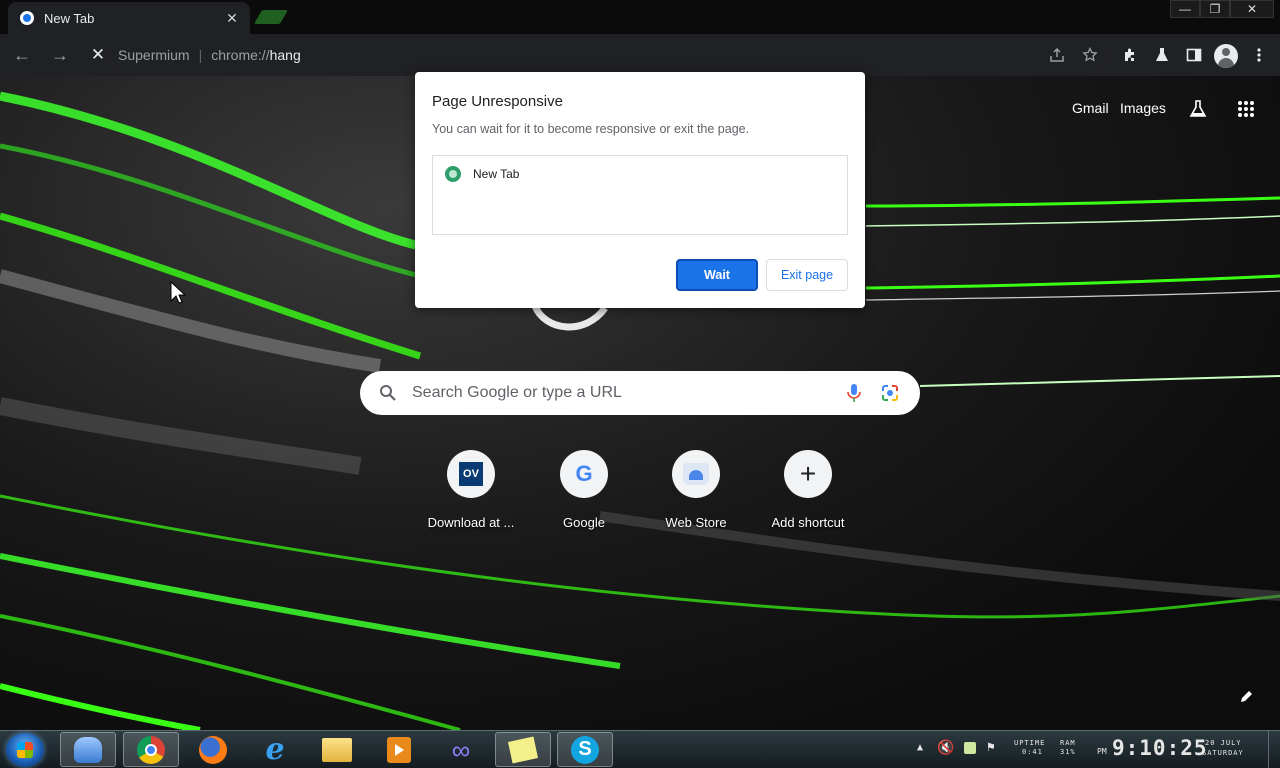 The width and height of the screenshot is (1280, 768). I want to click on network-icon, so click(970, 748).